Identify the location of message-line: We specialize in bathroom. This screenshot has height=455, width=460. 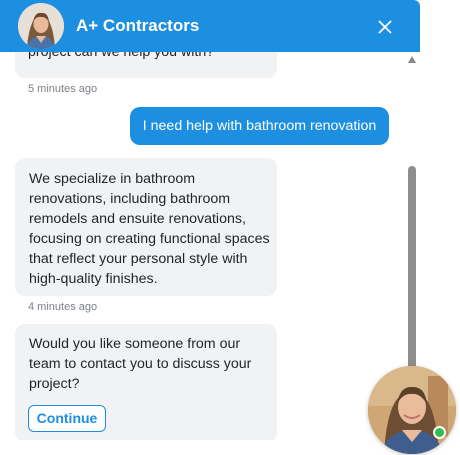
(112, 179).